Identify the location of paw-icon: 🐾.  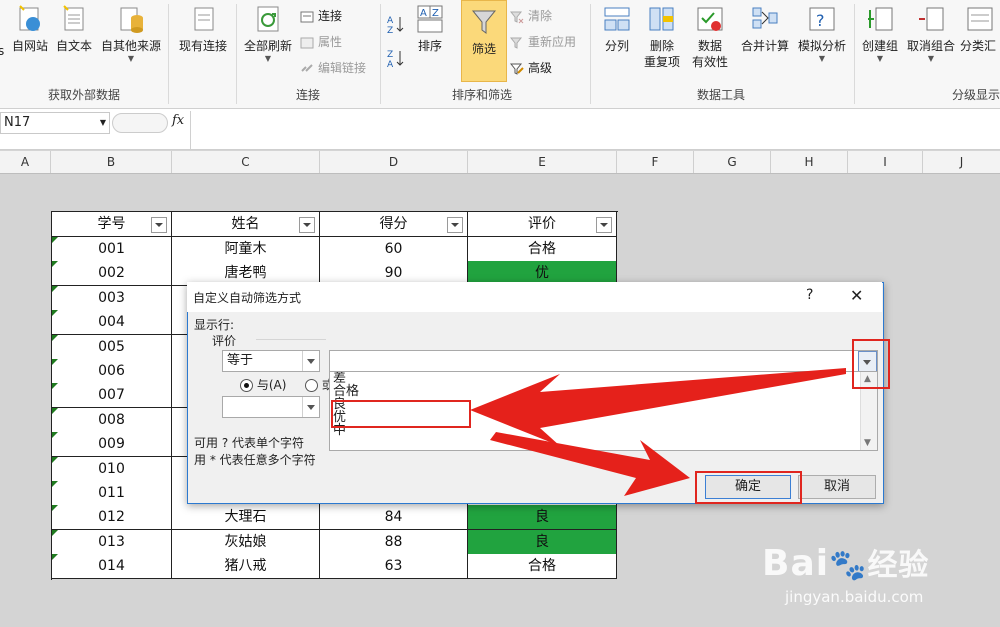
(848, 565).